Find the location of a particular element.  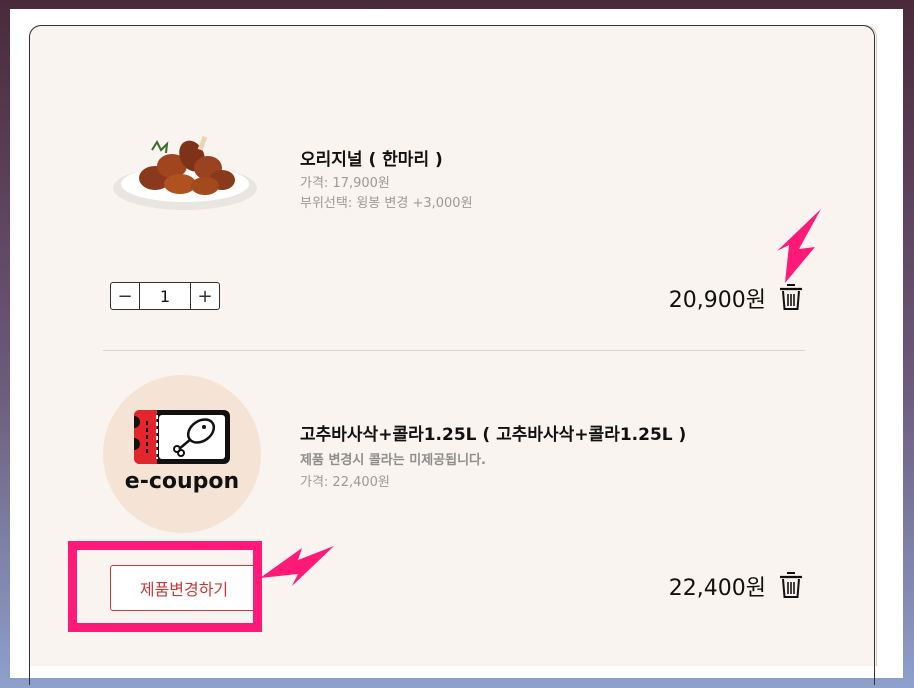

product-name: 고추바사삭+콜라1.25L ( 고추바사삭+콜라1.25L ) is located at coordinates (493, 435).